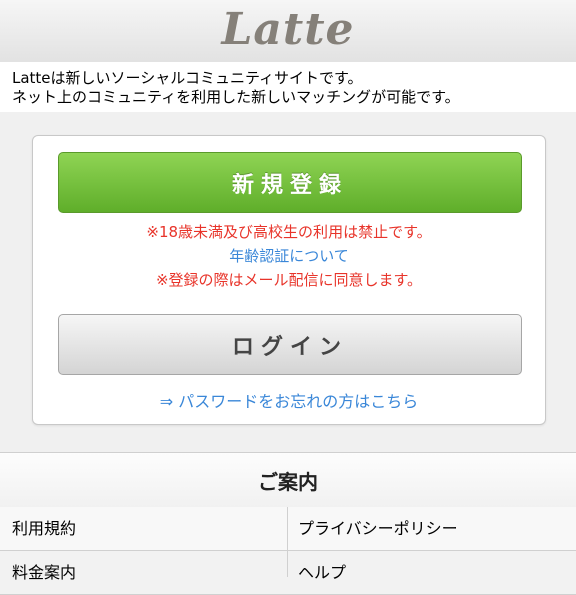 This screenshot has width=576, height=595. I want to click on mail-consent-notice: ※登録の際はメール配信に同意します。, so click(289, 280).